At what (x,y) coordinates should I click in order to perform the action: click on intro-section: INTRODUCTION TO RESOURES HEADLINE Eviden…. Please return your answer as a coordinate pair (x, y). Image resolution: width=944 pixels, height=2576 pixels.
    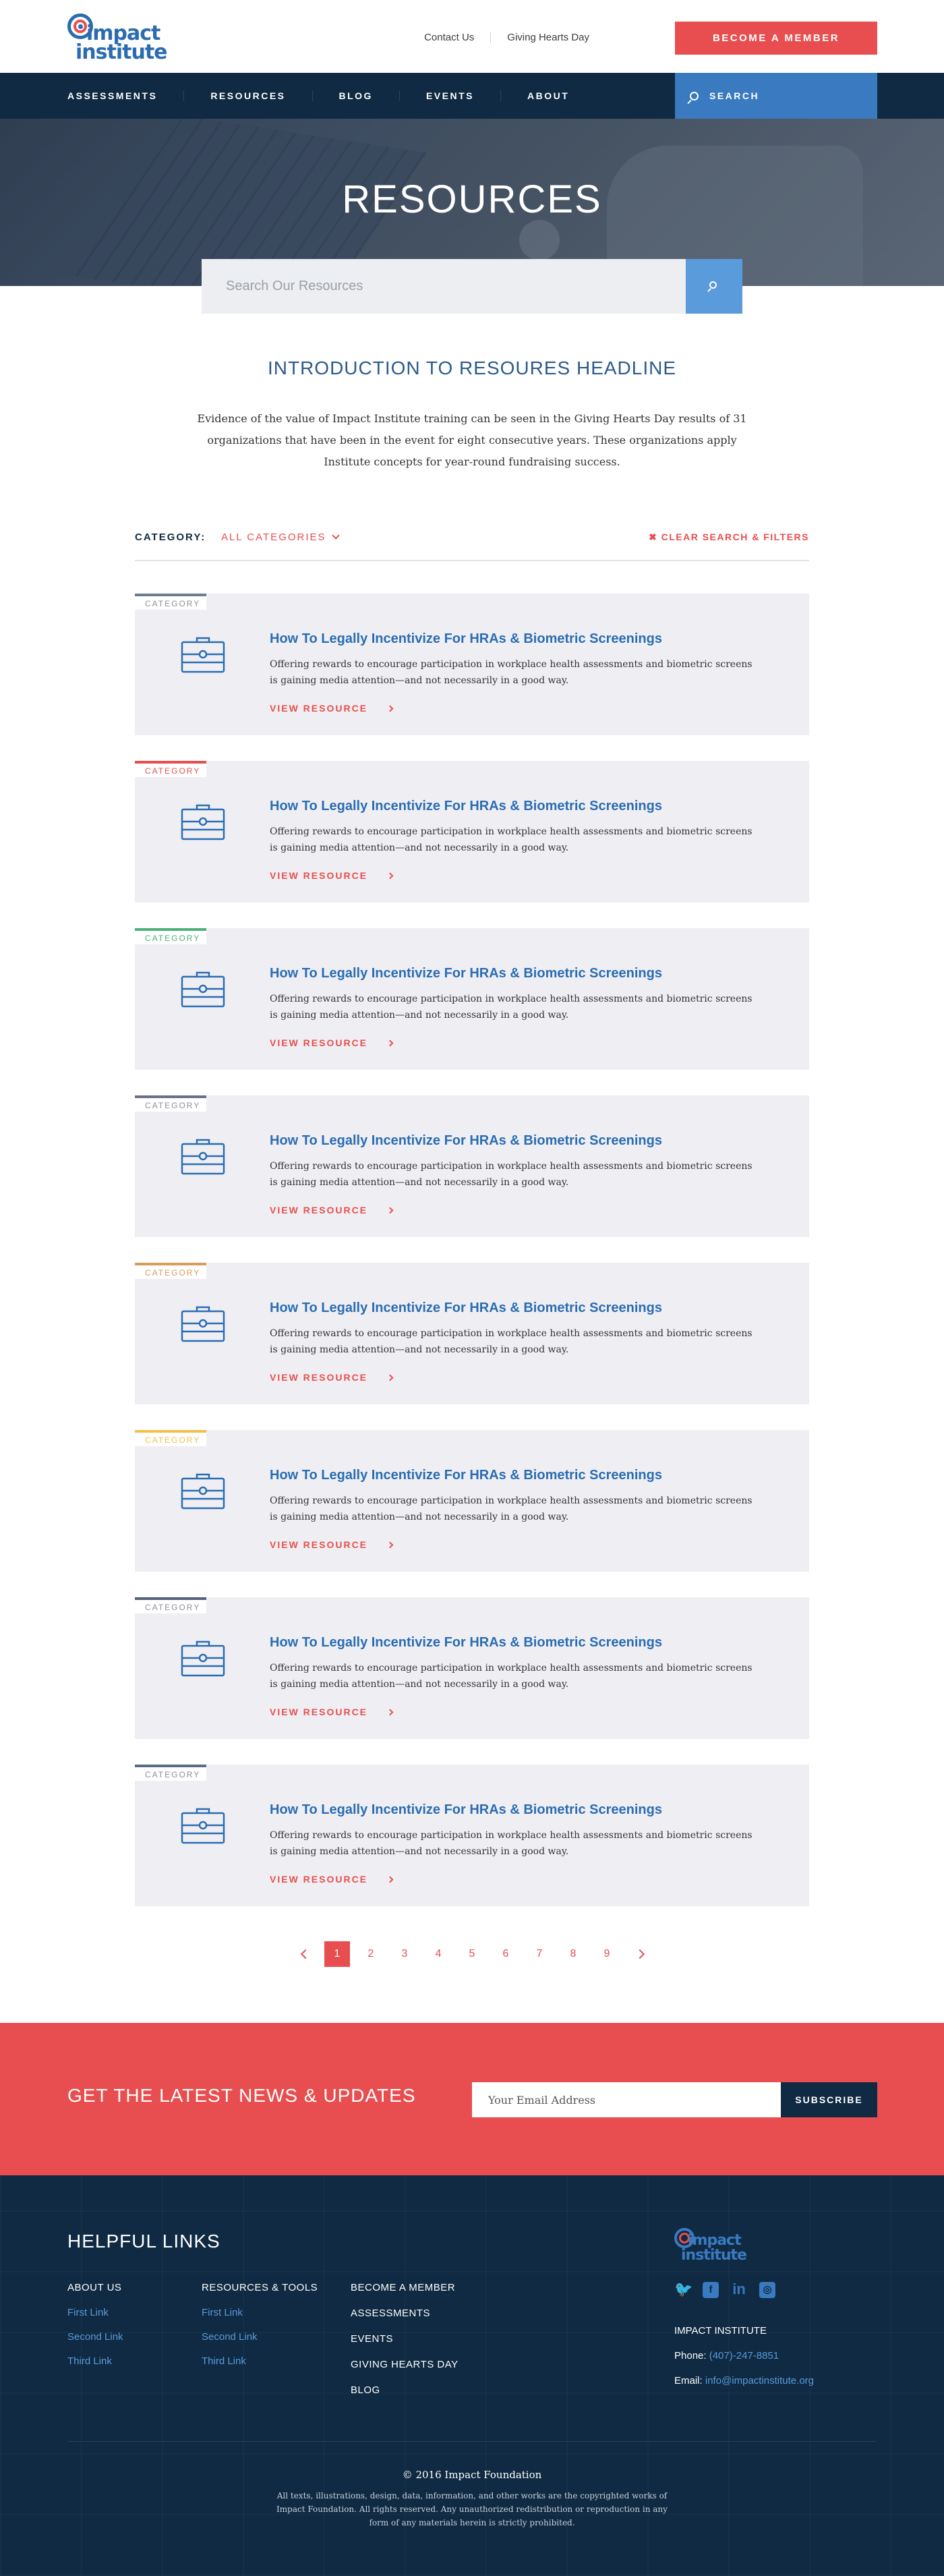
    Looking at the image, I should click on (472, 415).